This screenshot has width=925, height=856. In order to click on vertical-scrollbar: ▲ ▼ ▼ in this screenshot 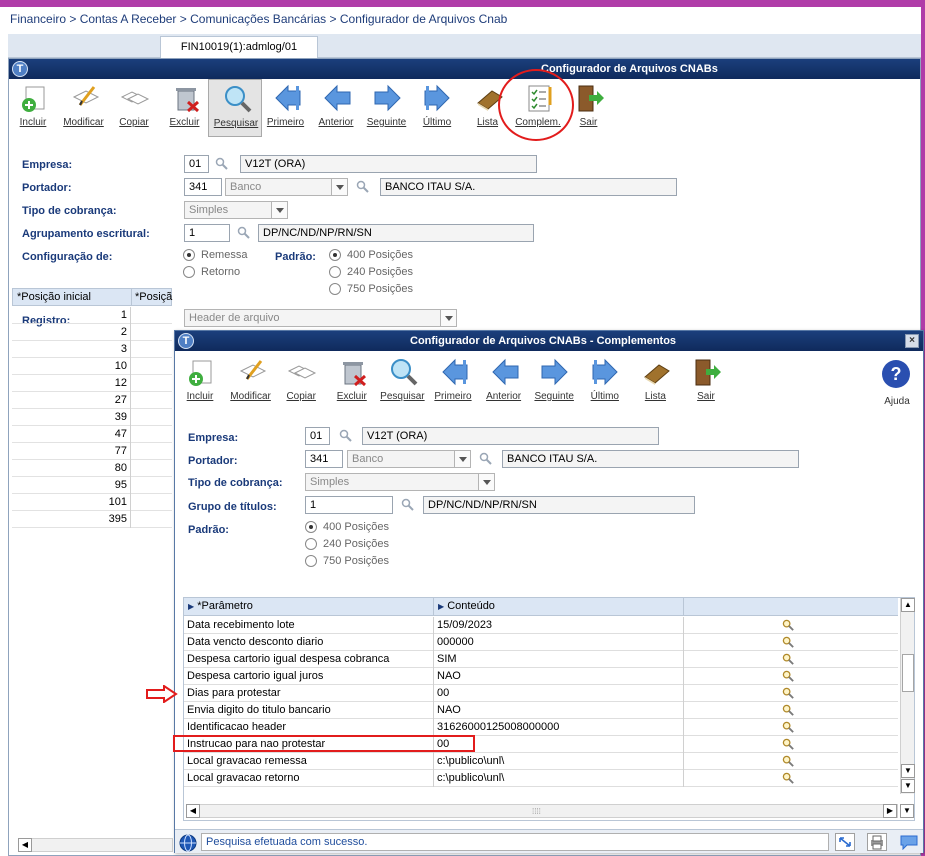, I will do `click(907, 696)`.